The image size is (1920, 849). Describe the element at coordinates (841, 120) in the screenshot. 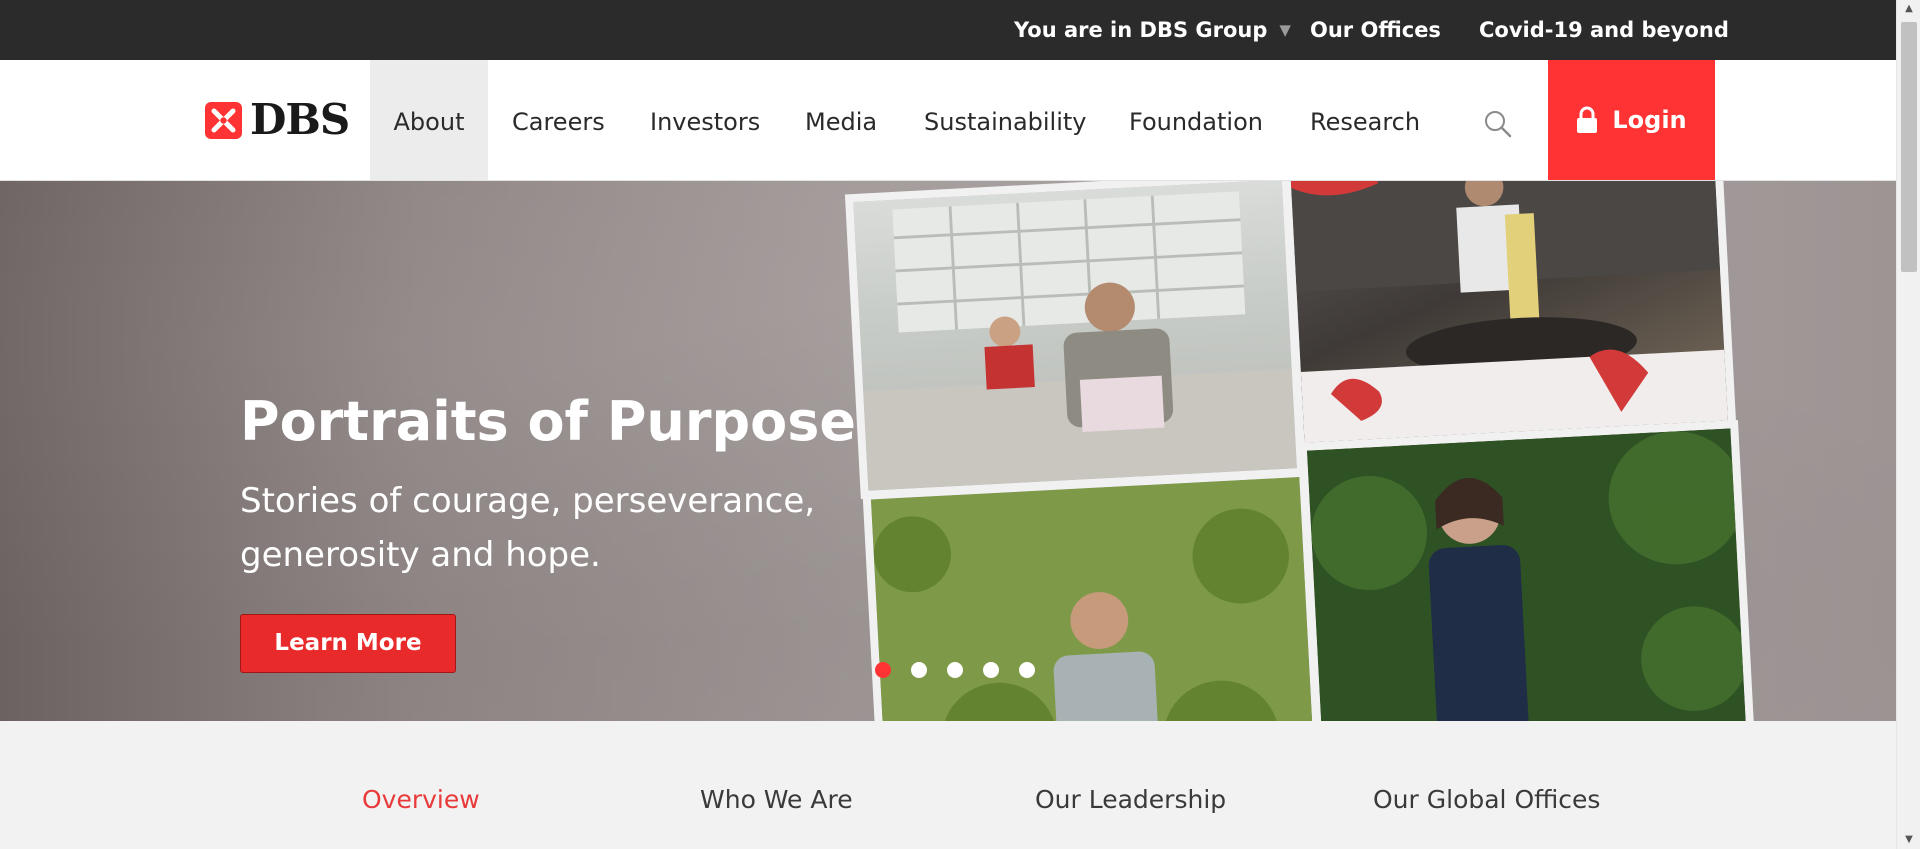

I see `nav-item-media: Media` at that location.